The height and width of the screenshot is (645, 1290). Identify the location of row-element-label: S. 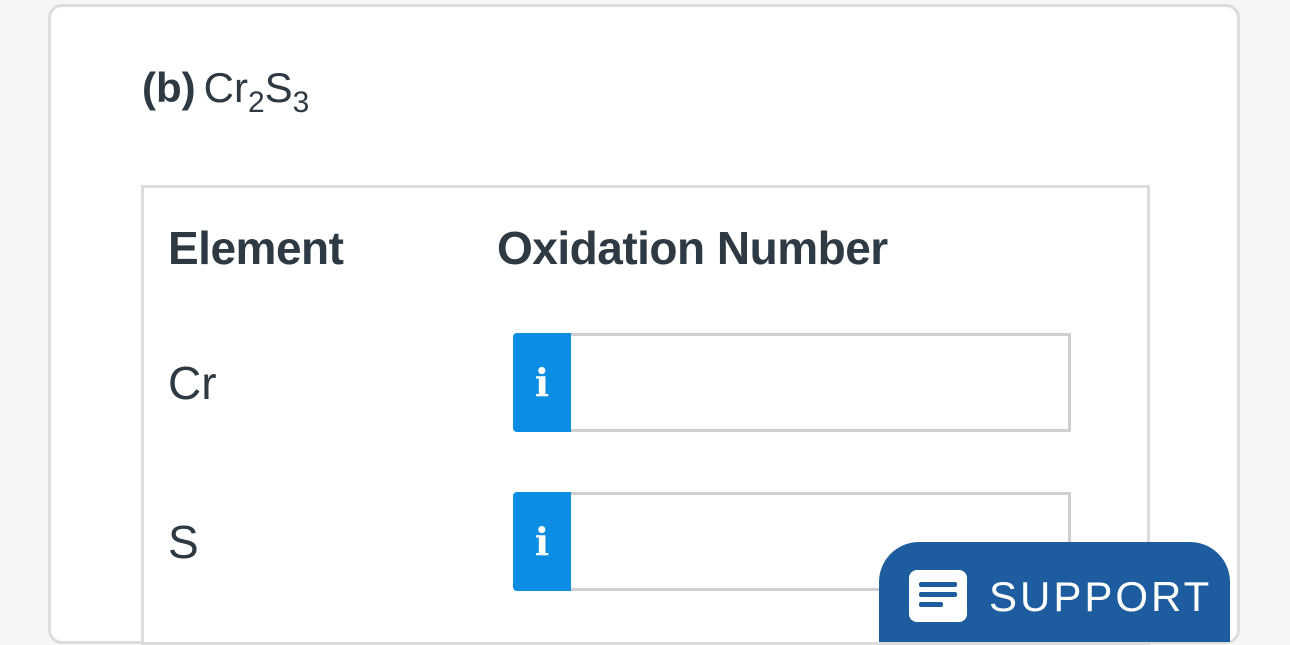
(183, 542).